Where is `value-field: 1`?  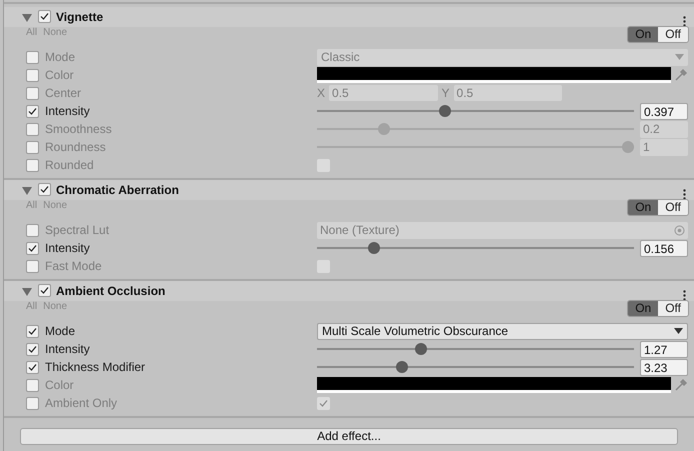
value-field: 1 is located at coordinates (664, 147).